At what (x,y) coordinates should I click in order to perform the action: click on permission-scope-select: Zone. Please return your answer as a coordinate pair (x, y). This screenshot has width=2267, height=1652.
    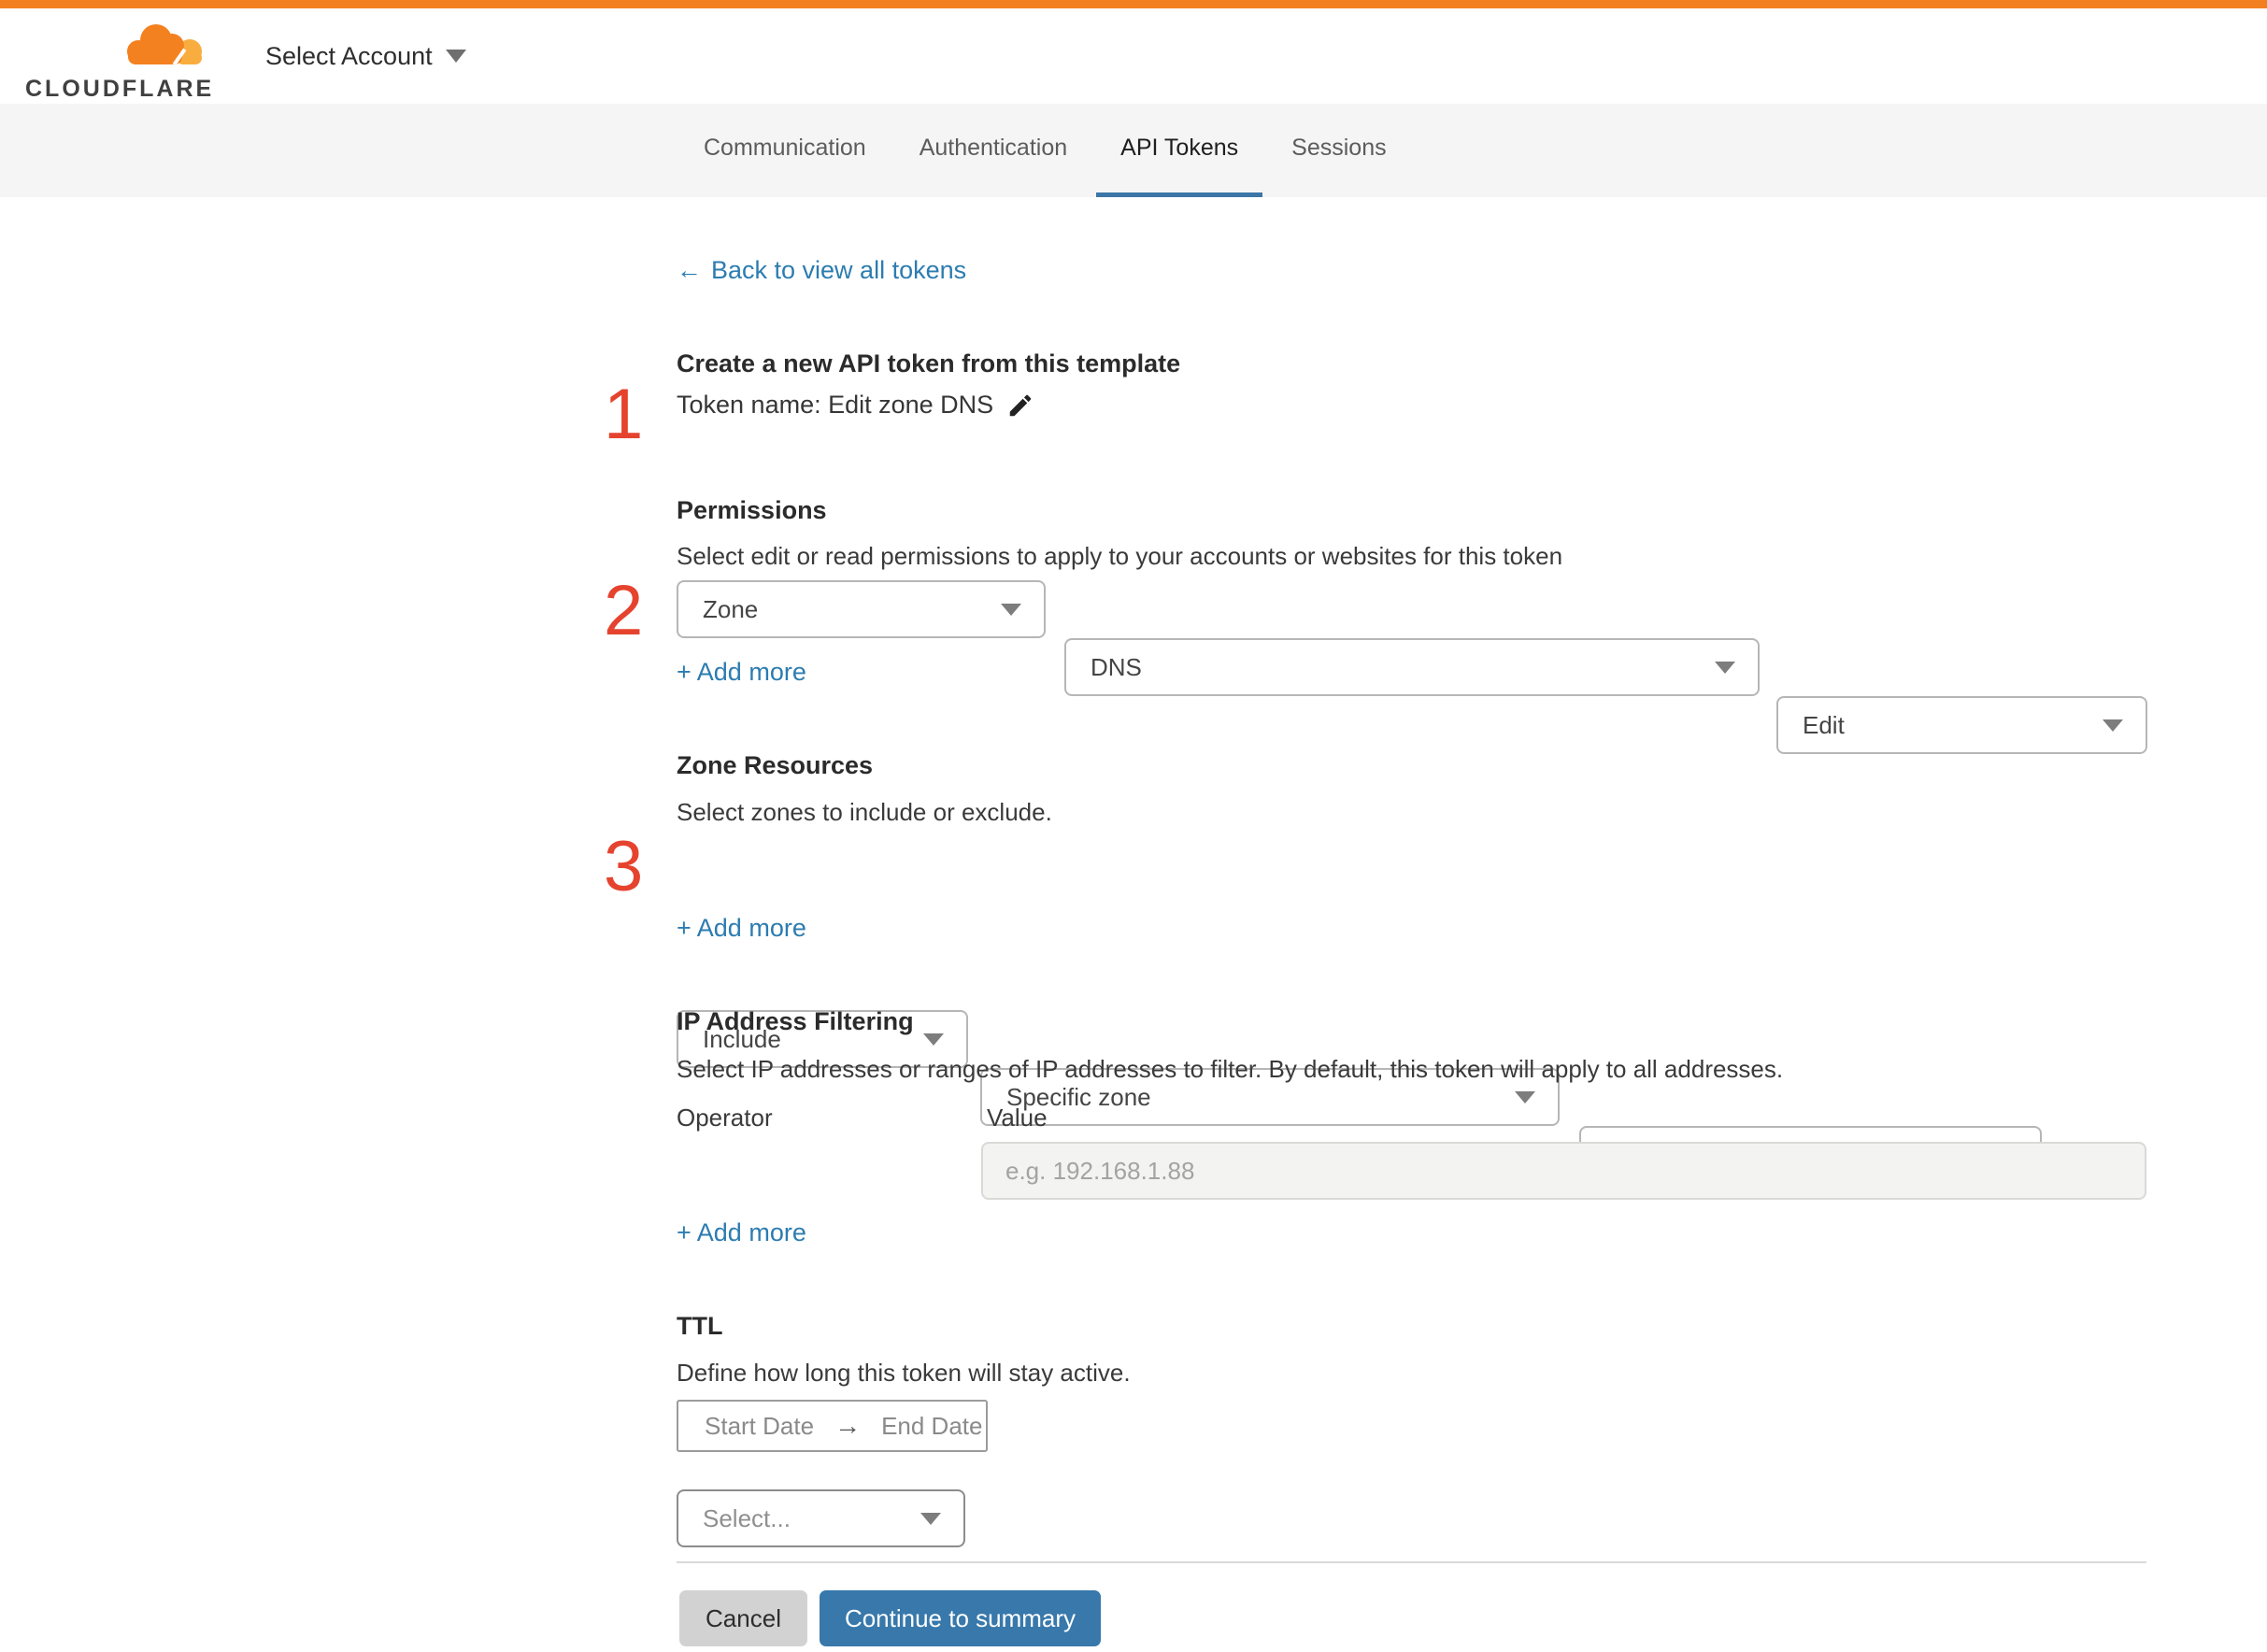
    Looking at the image, I should click on (862, 609).